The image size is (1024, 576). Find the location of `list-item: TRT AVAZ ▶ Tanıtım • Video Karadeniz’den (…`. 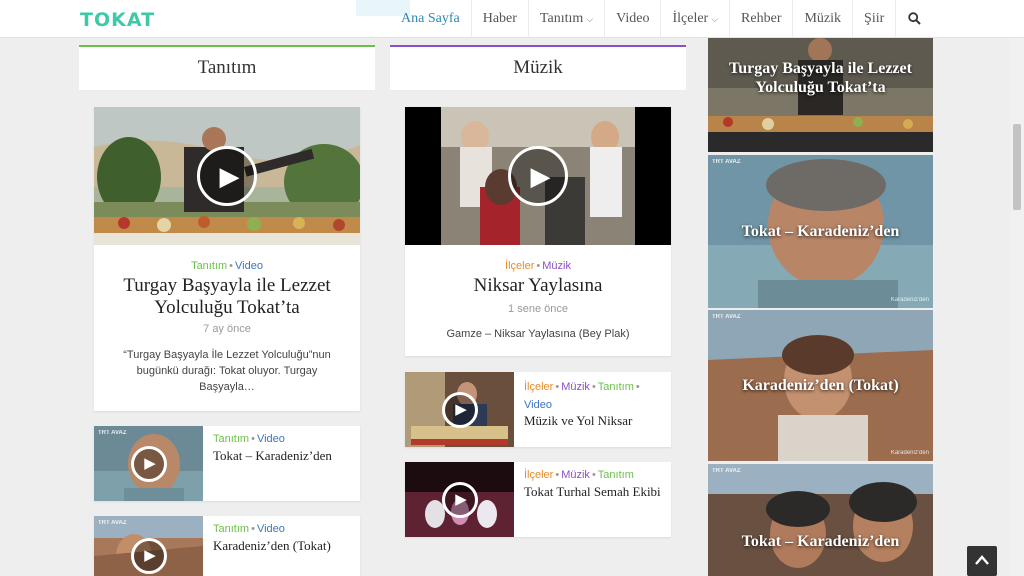

list-item: TRT AVAZ ▶ Tanıtım • Video Karadeniz’den (… is located at coordinates (227, 546).